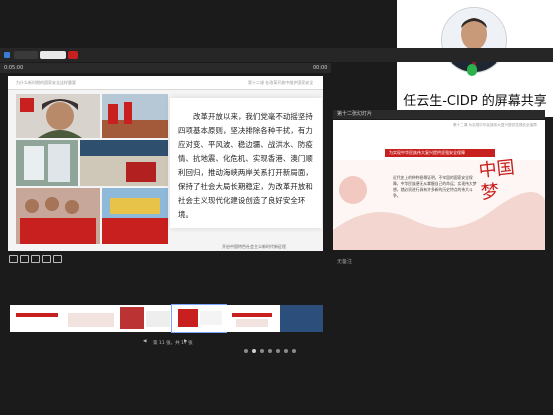 This screenshot has width=553, height=415. Describe the element at coordinates (165, 68) in the screenshot. I see `presenter-toolbar` at that location.